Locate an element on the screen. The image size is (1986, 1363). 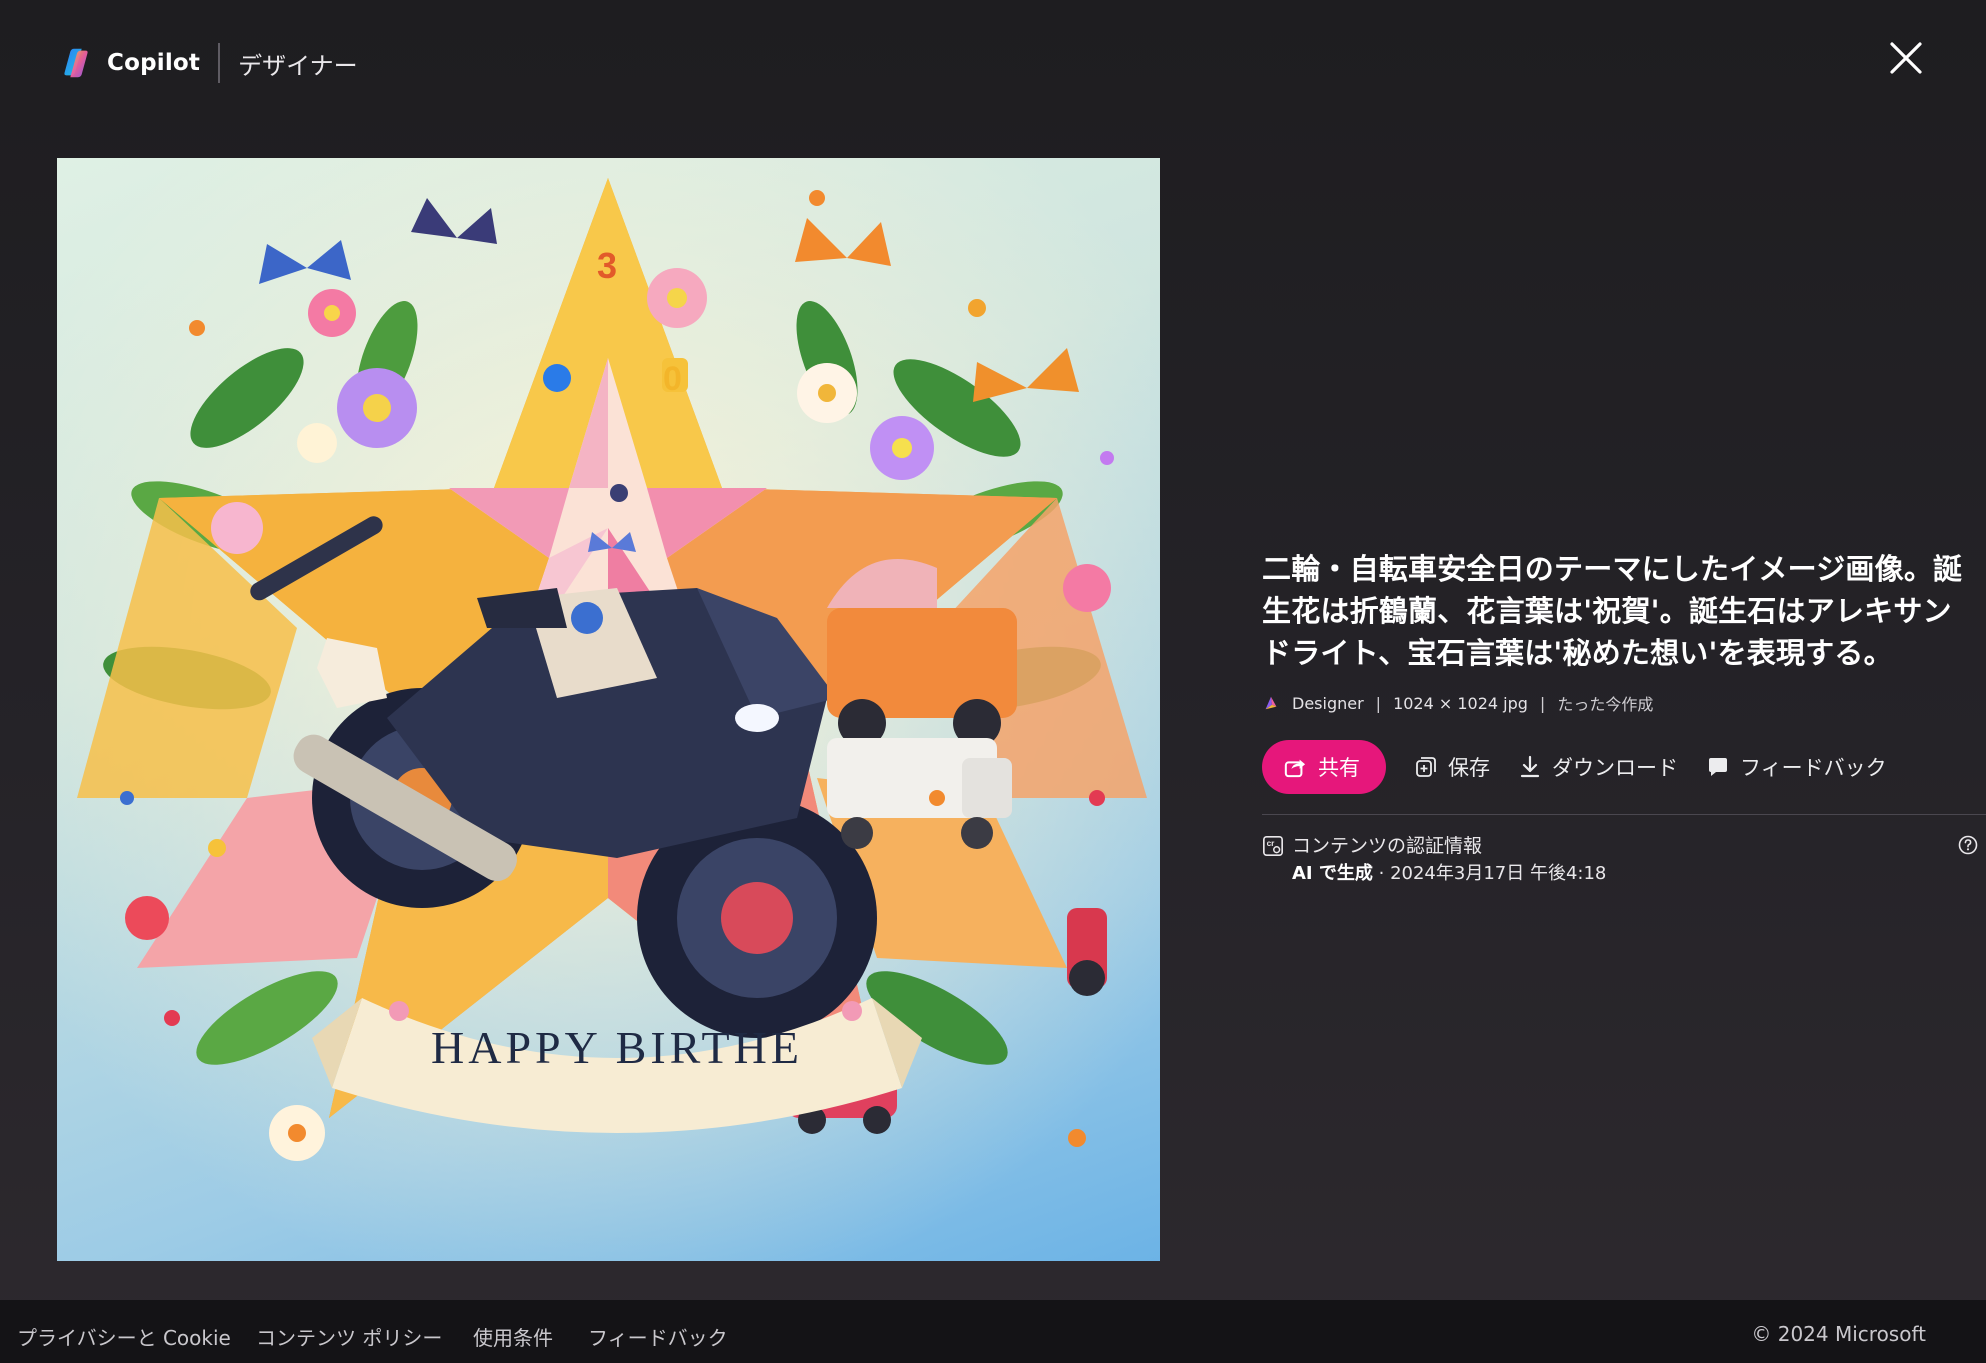
share-button: 共有 is located at coordinates (1324, 767).